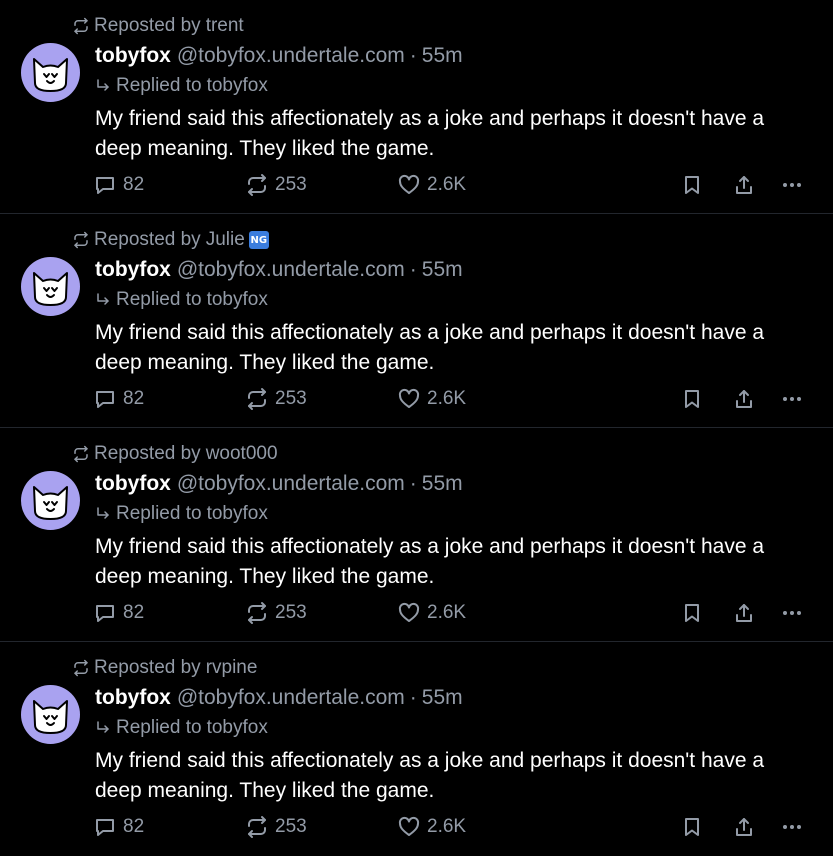 The height and width of the screenshot is (856, 833). I want to click on reposted-by-user: woot000, so click(242, 454).